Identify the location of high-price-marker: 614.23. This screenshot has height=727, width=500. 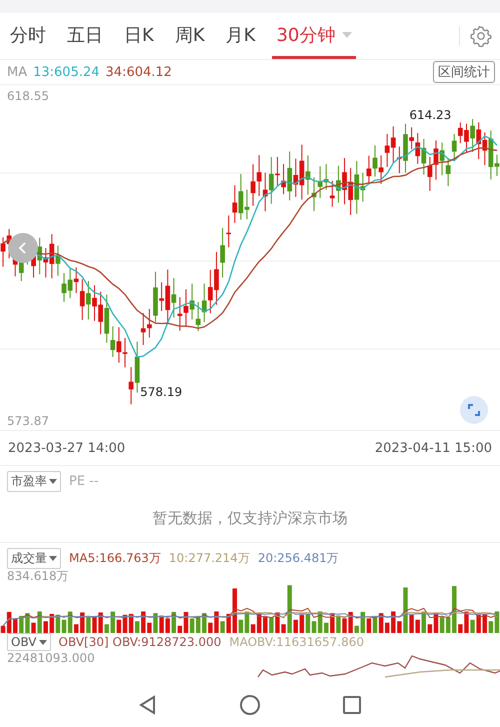
(430, 115).